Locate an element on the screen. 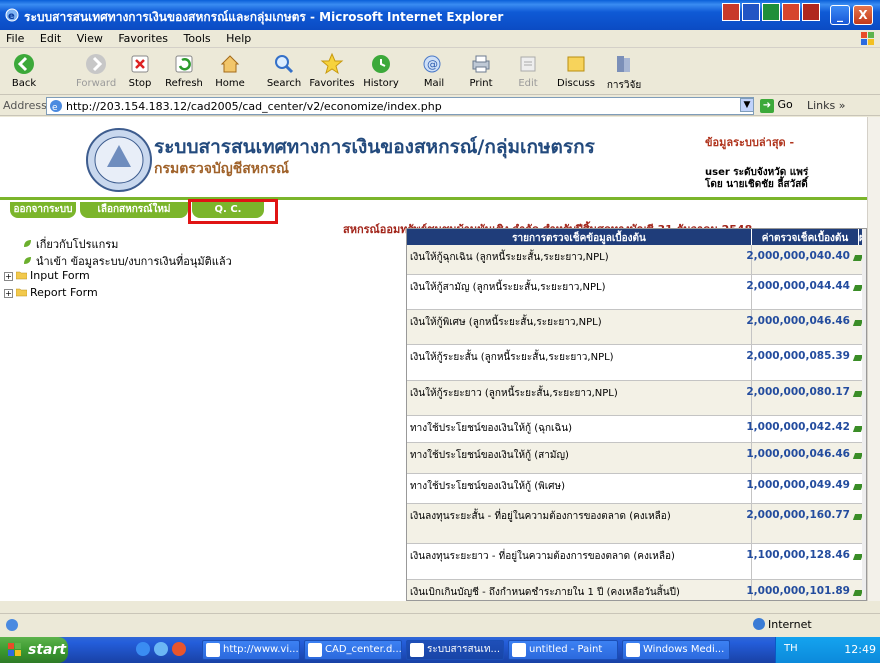 The image size is (880, 663). logout-tab: ออกจากระบบ is located at coordinates (43, 210).